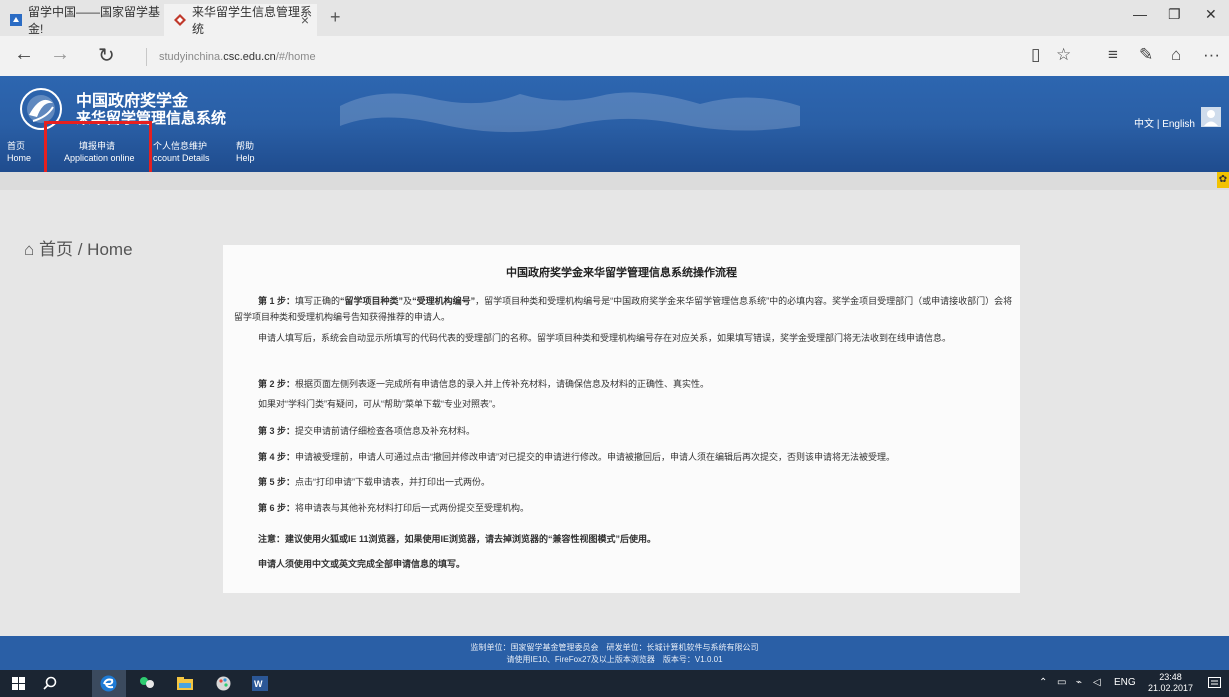  Describe the element at coordinates (621, 273) in the screenshot. I see `card-title: 中国政府奖学金来华留学管理信息系统操作流程` at that location.